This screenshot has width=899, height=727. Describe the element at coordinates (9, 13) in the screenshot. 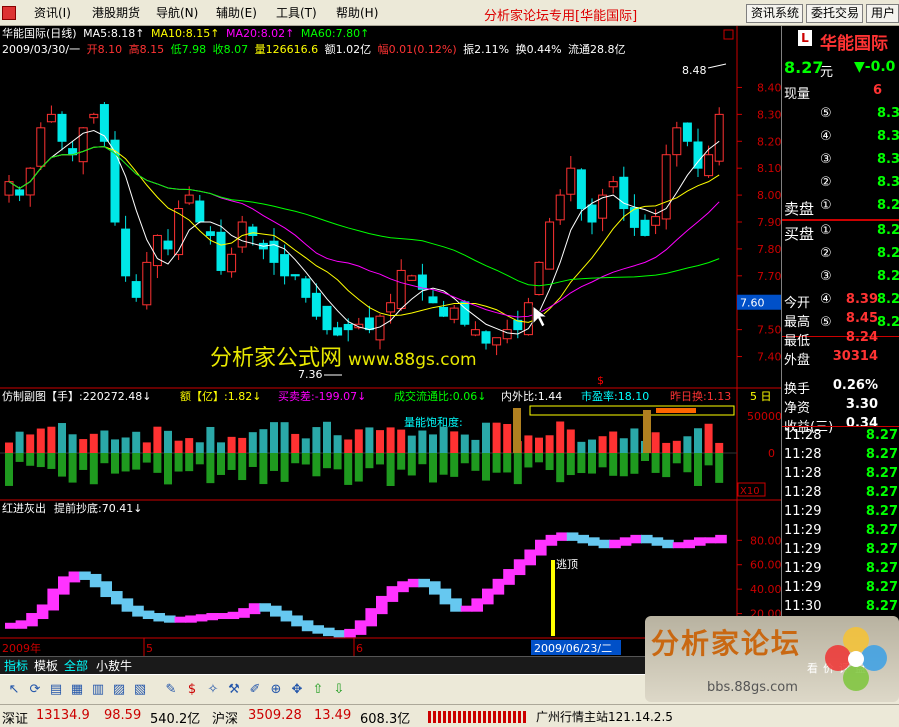

I see `app-icon` at that location.